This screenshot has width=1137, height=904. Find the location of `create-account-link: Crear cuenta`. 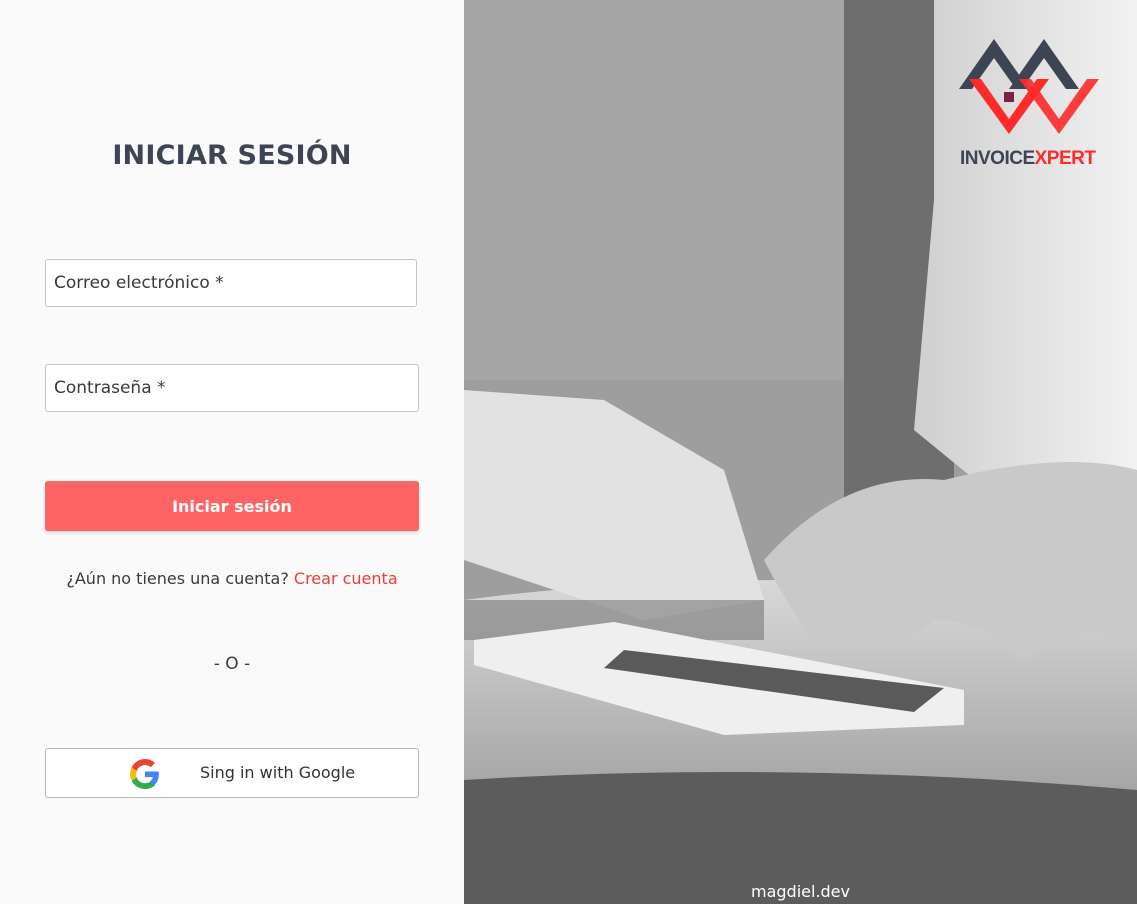

create-account-link: Crear cuenta is located at coordinates (346, 578).